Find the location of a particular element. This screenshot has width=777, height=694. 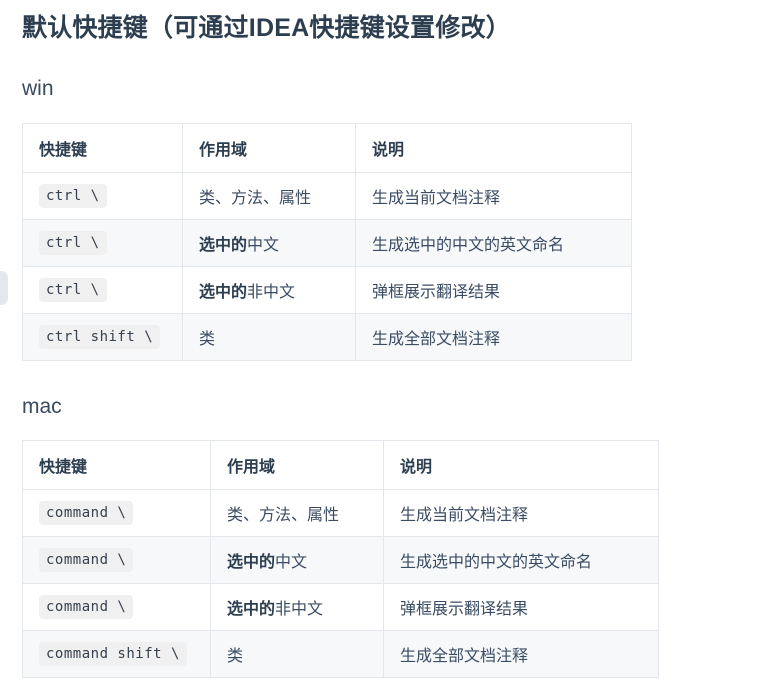

table-row: command \ 类、方法、属性 生成当前文档注释 is located at coordinates (340, 513).